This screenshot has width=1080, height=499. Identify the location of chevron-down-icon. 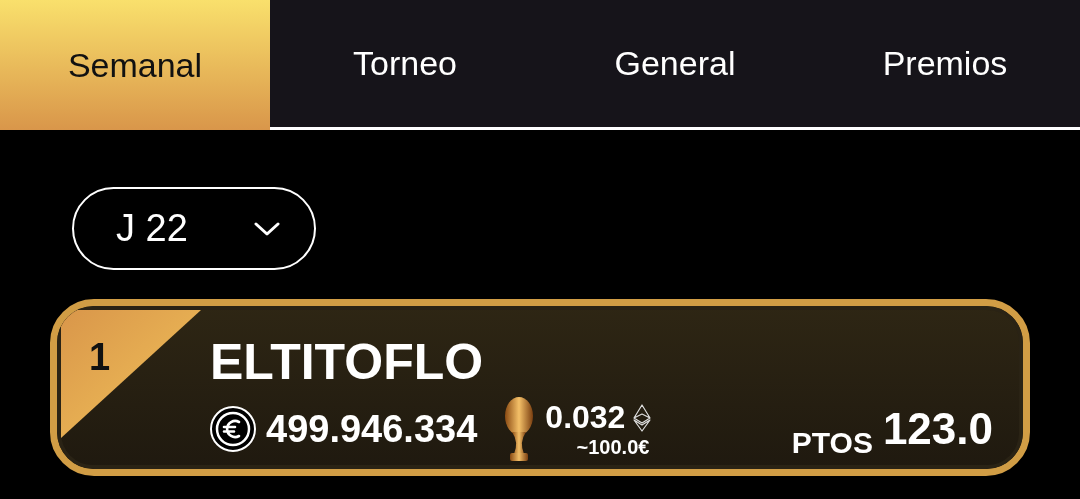
(267, 228).